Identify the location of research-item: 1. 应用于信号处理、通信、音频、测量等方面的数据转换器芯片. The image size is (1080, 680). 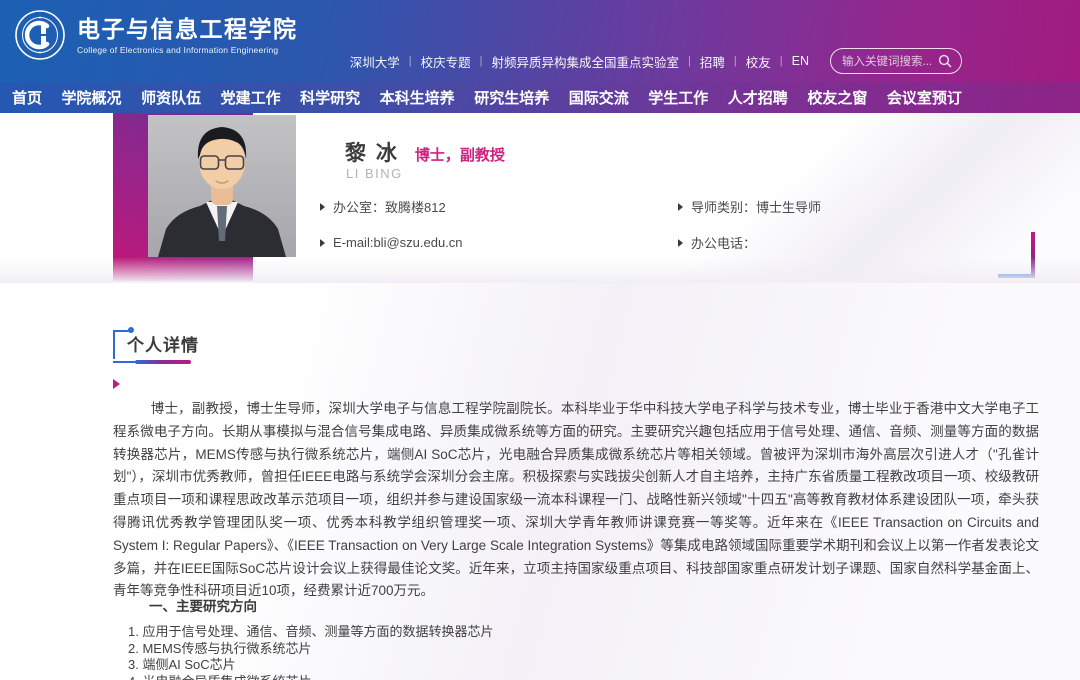
(311, 631).